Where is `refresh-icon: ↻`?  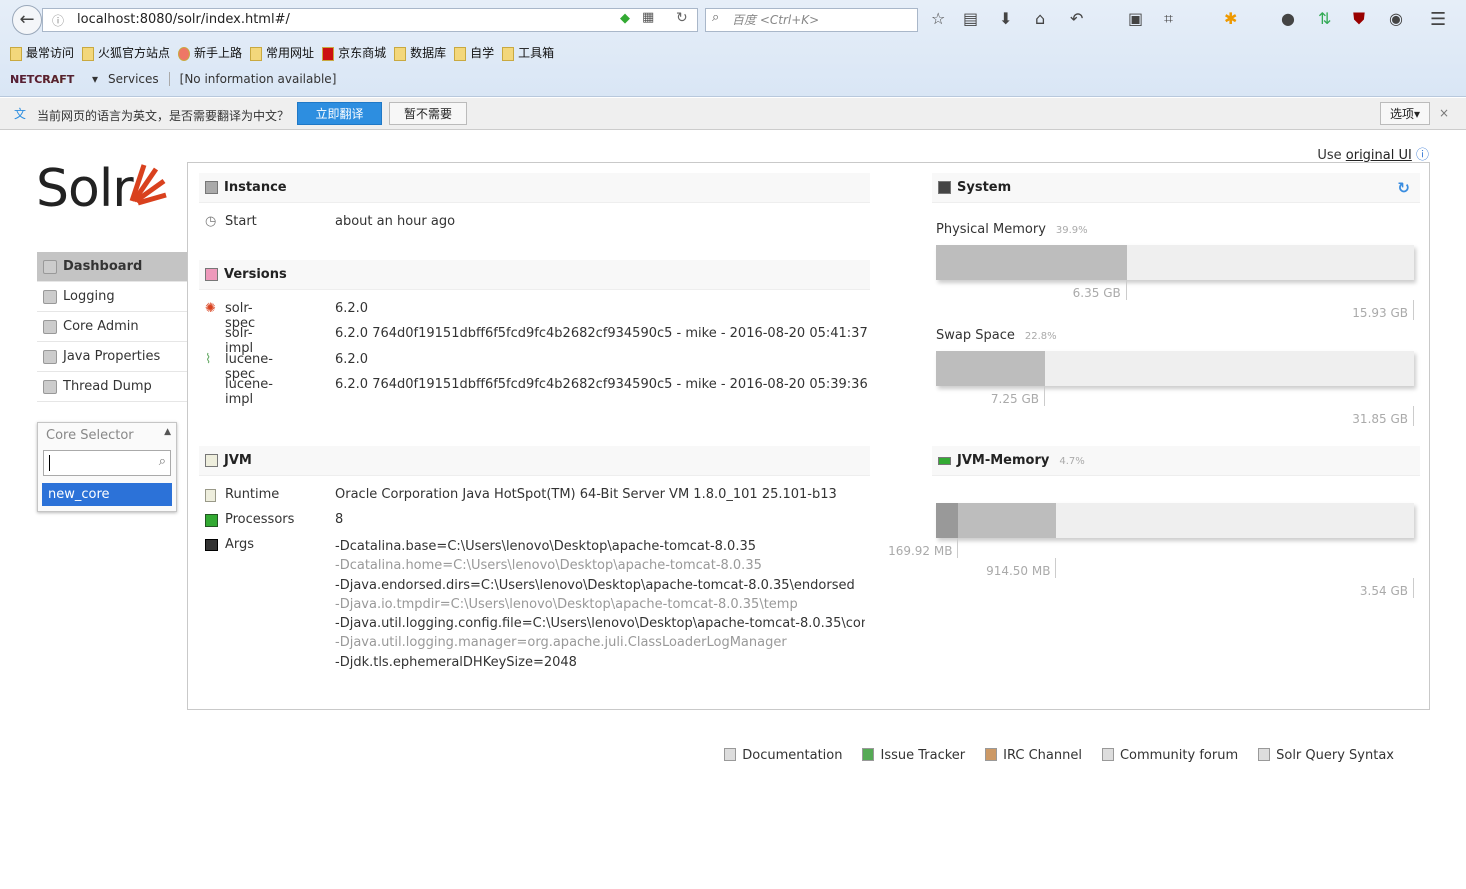
refresh-icon: ↻ is located at coordinates (1403, 188).